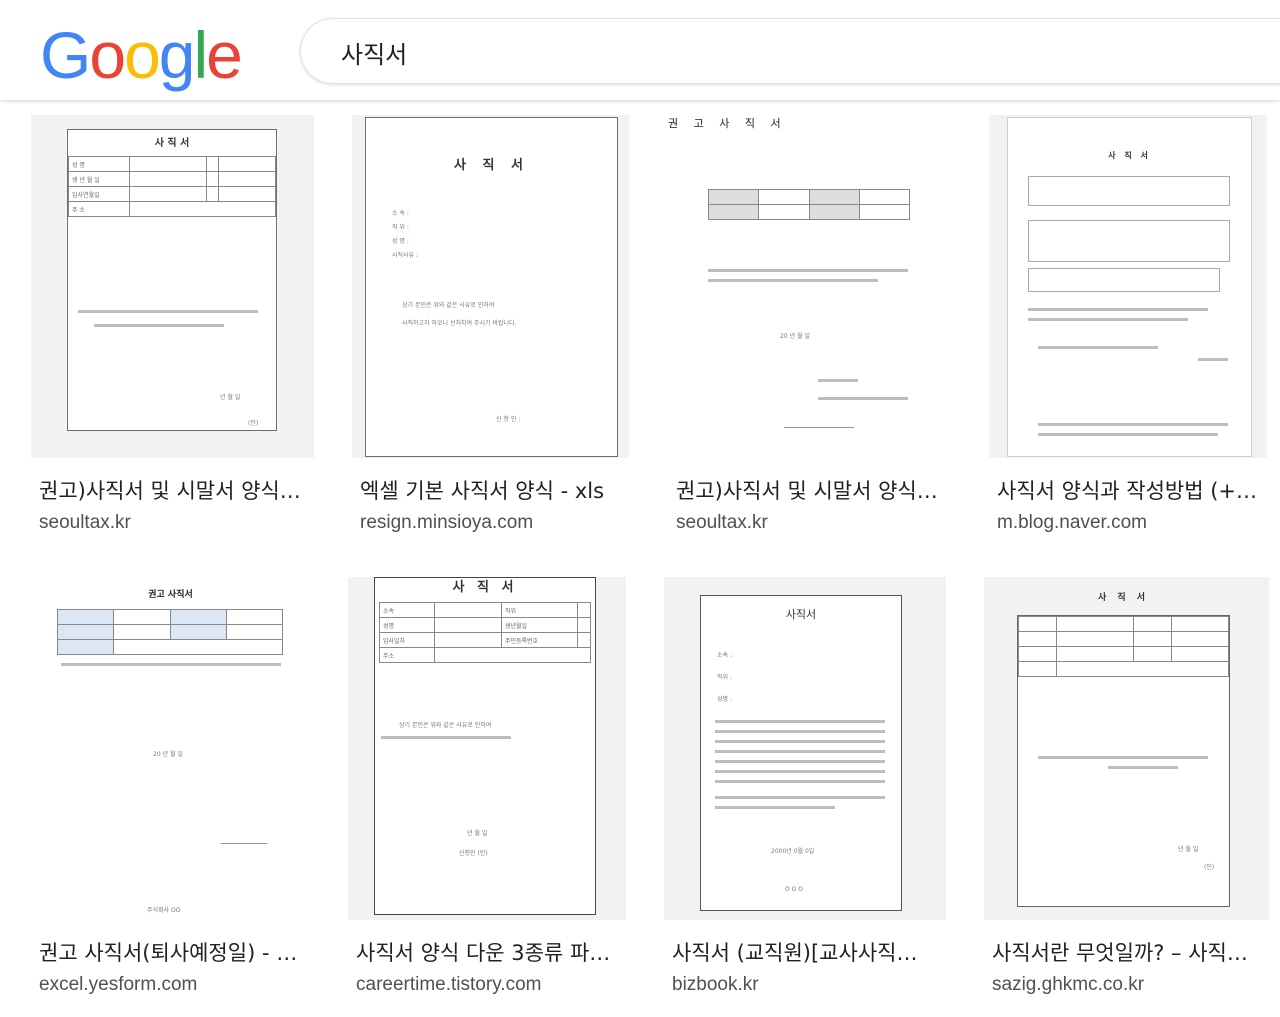 Image resolution: width=1280 pixels, height=1017 pixels. Describe the element at coordinates (177, 55) in the screenshot. I see `logo-letter: g` at that location.